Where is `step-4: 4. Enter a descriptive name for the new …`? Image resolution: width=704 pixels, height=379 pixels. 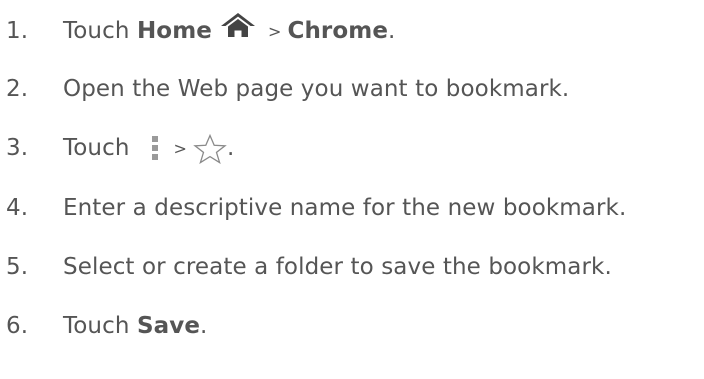
step-4: 4. Enter a descriptive name for the new … is located at coordinates (313, 208).